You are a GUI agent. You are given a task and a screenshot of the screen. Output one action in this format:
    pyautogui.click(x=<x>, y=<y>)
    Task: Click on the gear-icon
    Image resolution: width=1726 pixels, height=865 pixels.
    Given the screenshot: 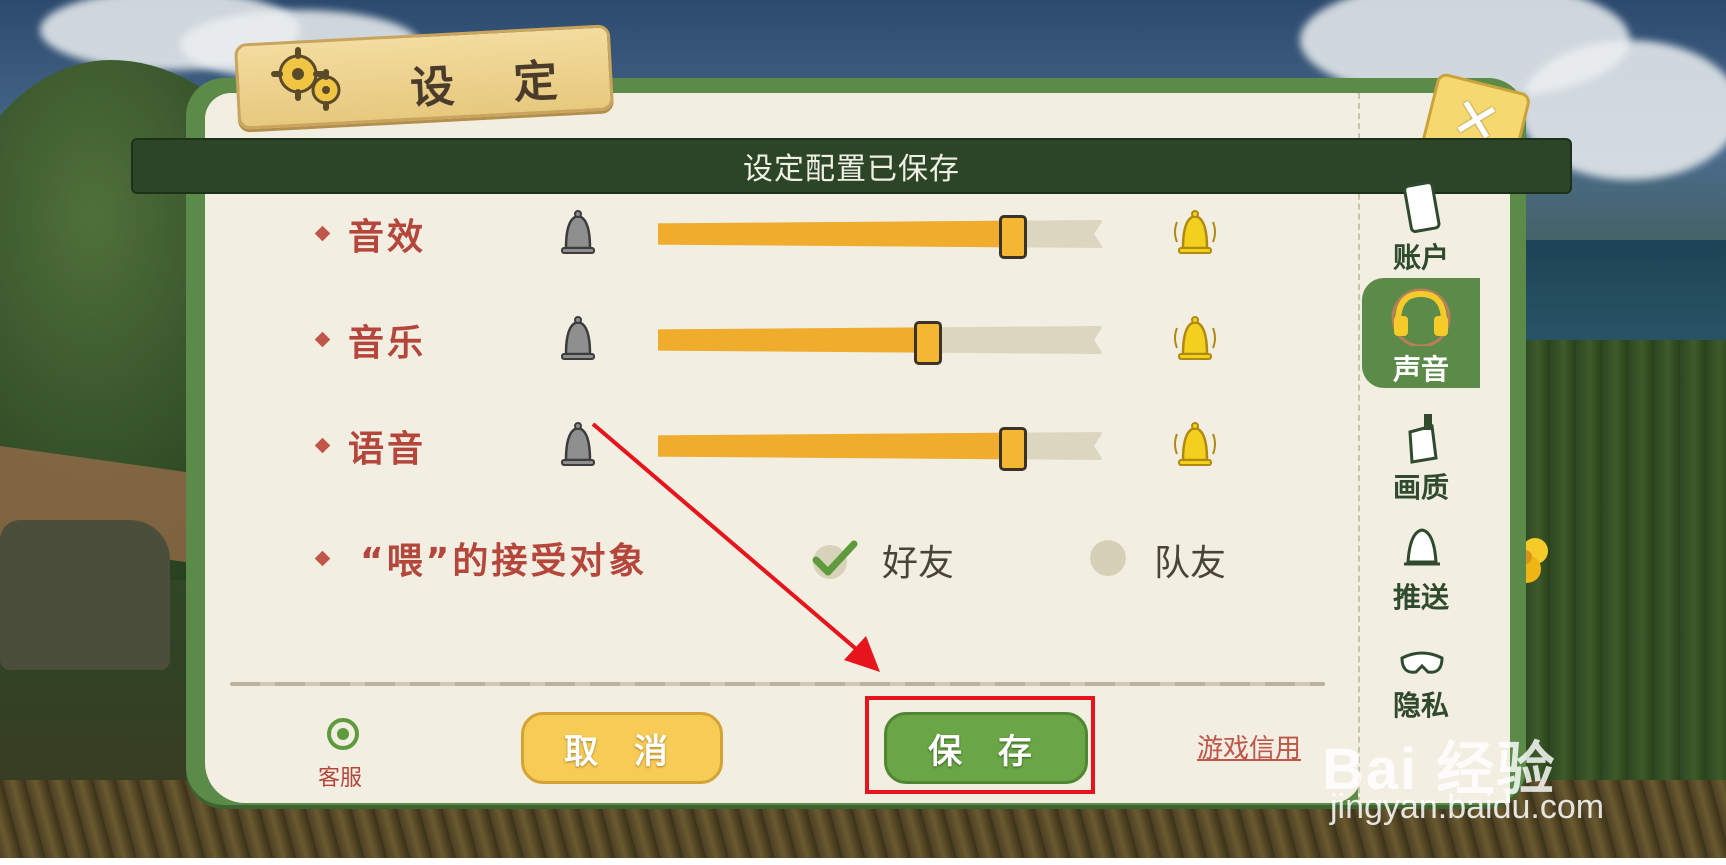 What is the action you would take?
    pyautogui.click(x=306, y=79)
    